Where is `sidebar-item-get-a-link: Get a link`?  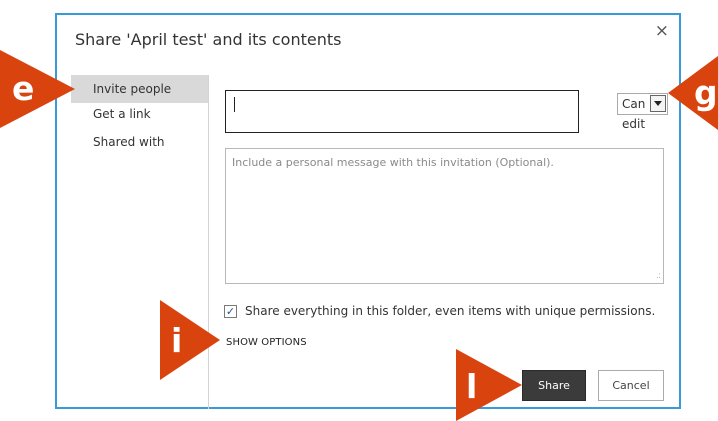 sidebar-item-get-a-link: Get a link is located at coordinates (139, 114).